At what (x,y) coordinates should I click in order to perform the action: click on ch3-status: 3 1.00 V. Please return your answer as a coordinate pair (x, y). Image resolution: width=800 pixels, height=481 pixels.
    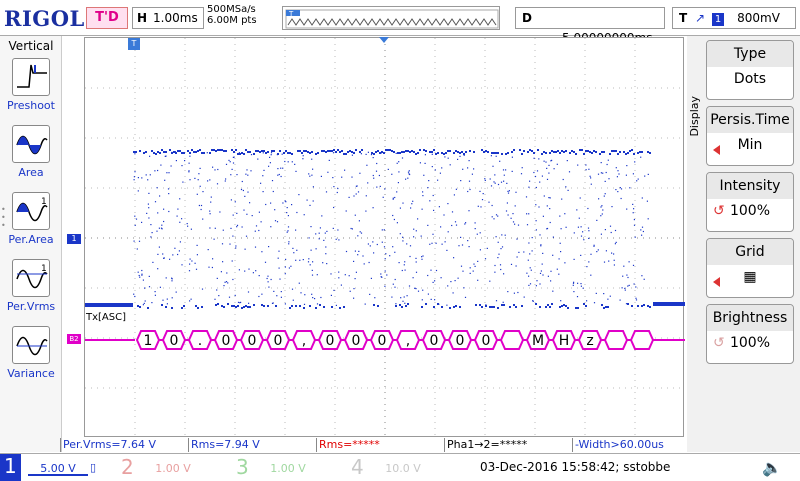
    Looking at the image, I should click on (285, 467).